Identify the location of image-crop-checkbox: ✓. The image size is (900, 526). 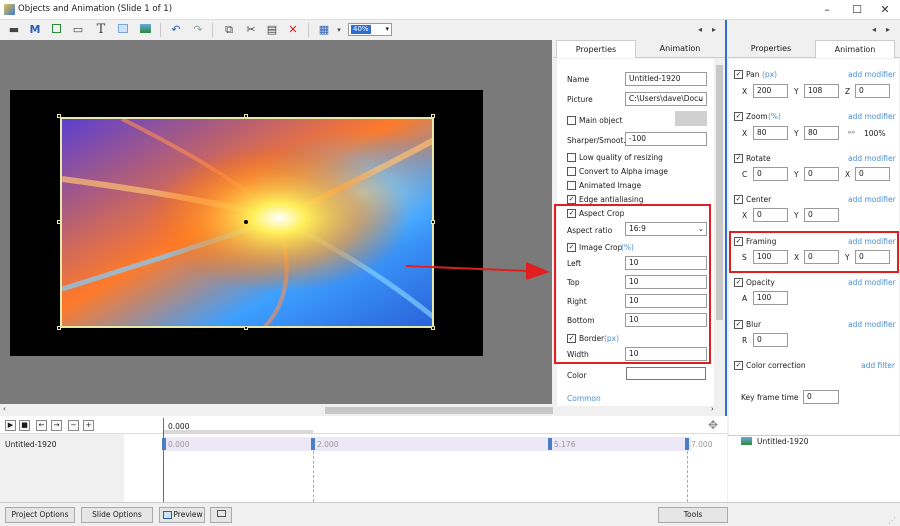
(571, 247).